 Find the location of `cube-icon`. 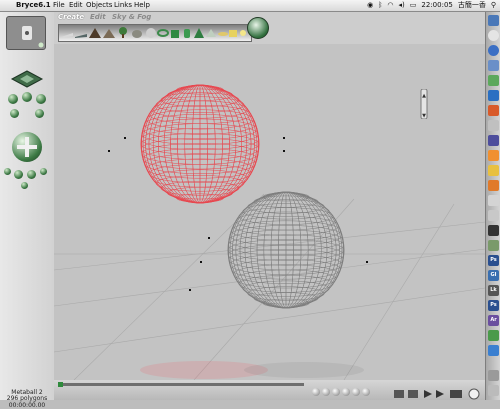

cube-icon is located at coordinates (175, 32).